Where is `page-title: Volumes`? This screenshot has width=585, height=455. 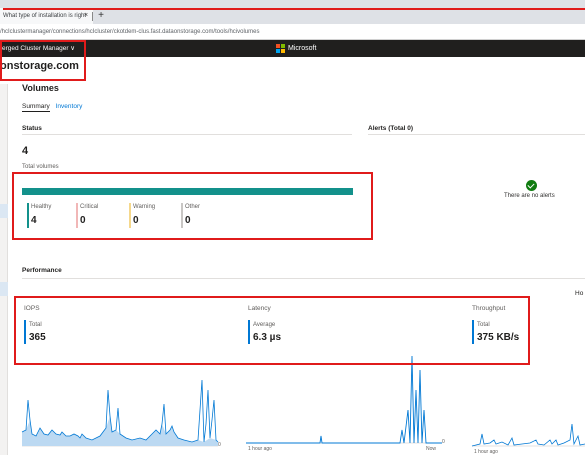
page-title: Volumes is located at coordinates (40, 88).